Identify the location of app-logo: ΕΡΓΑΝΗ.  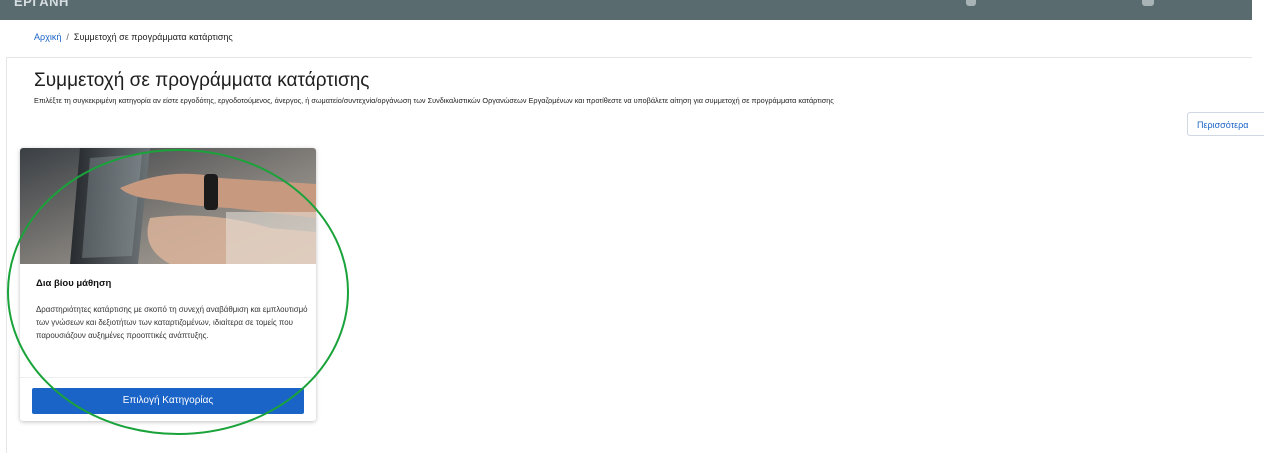
(41, 4).